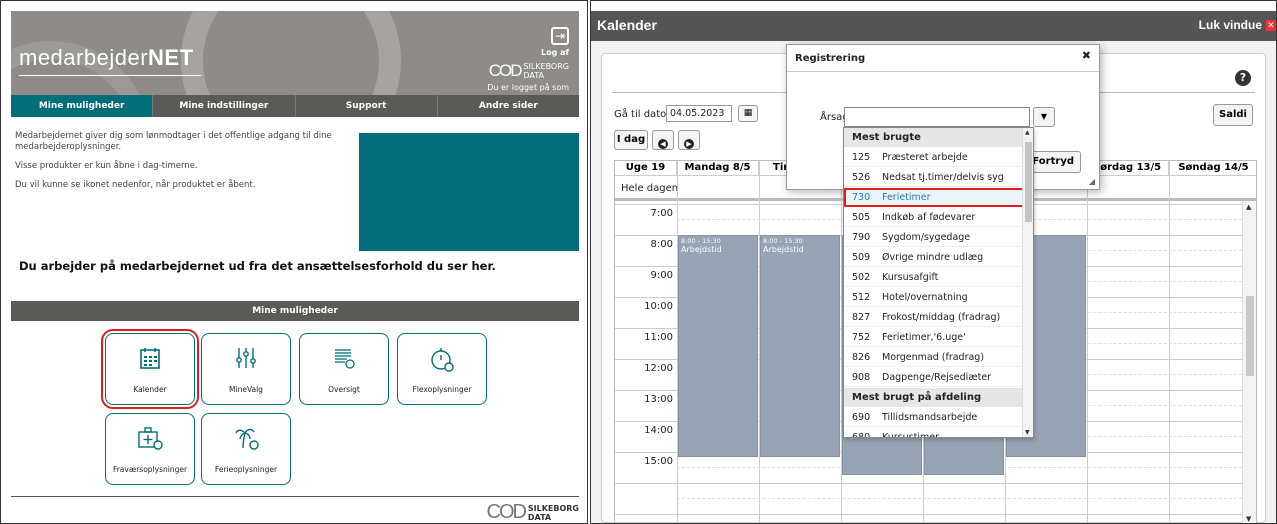 The width and height of the screenshot is (1277, 524). I want to click on resize-grip-icon: ◢, so click(1092, 181).